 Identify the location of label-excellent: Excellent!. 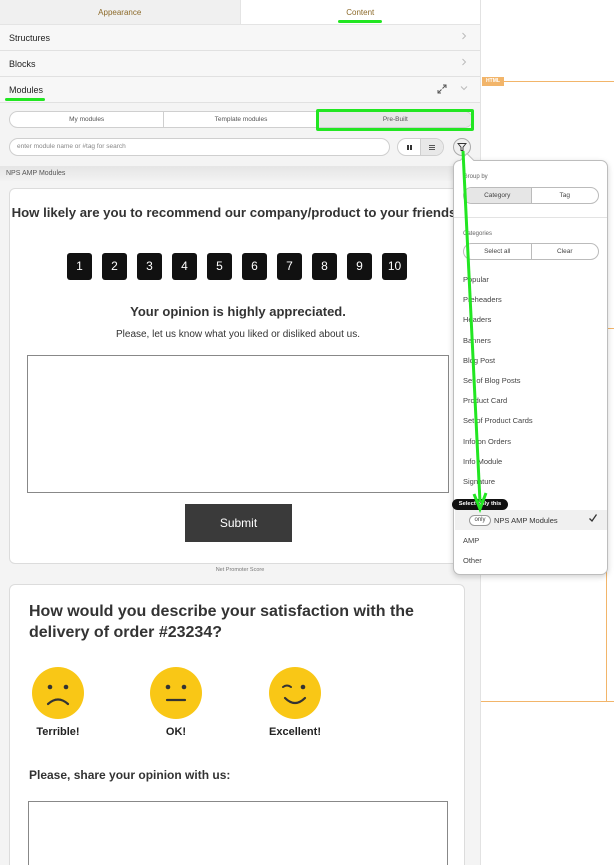
(295, 732).